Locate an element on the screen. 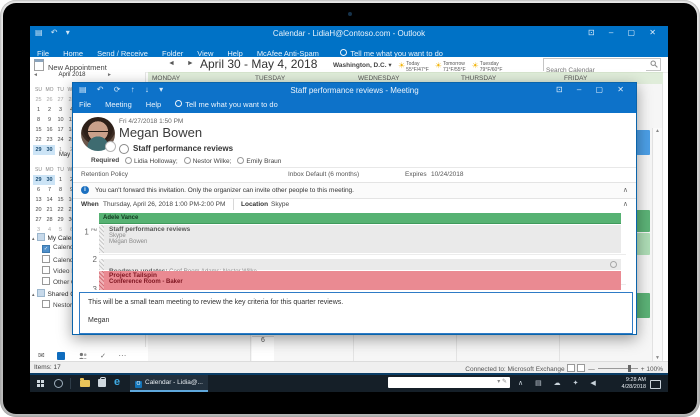 This screenshot has height=417, width=700. info-icon: i is located at coordinates (85, 190).